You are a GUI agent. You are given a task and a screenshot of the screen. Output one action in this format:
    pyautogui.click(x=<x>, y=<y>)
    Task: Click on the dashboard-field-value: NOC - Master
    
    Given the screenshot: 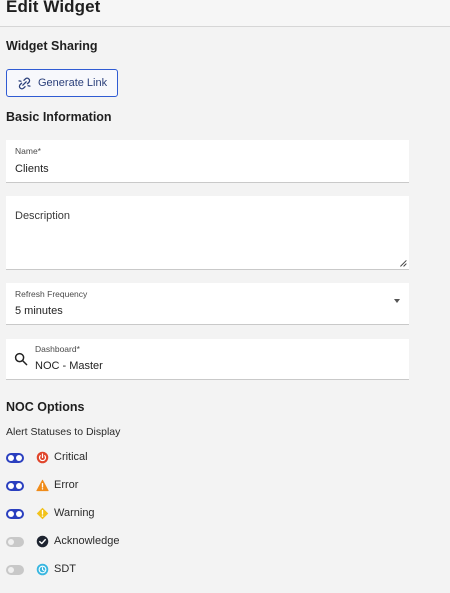 What is the action you would take?
    pyautogui.click(x=69, y=366)
    